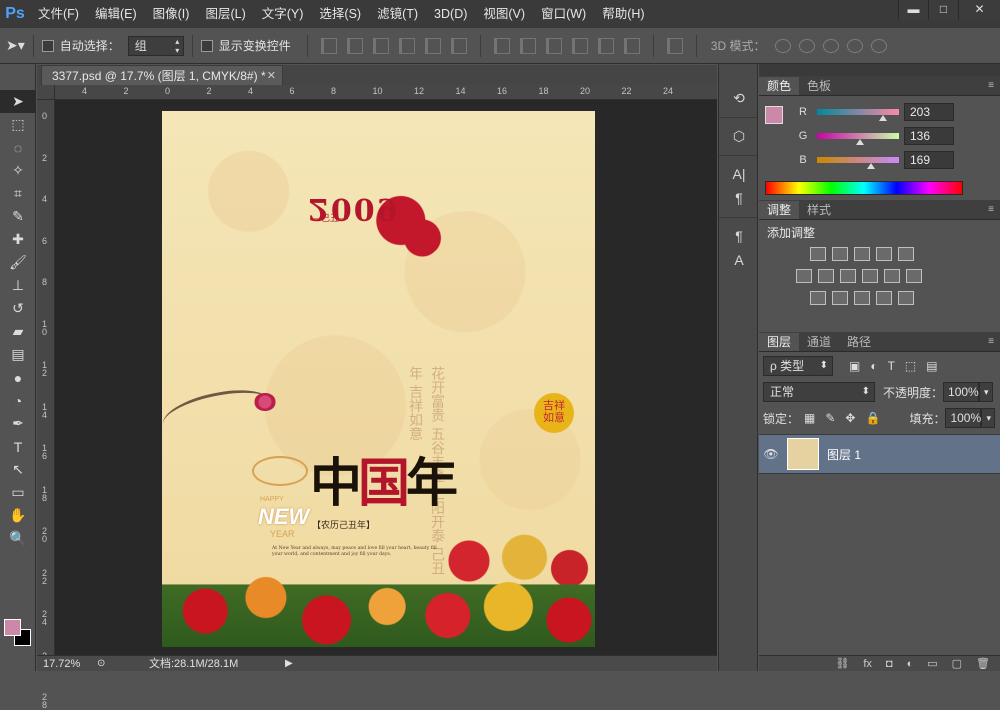 The height and width of the screenshot is (710, 1000). What do you see at coordinates (850, 418) in the screenshot?
I see `lock-position-icon: ✥` at bounding box center [850, 418].